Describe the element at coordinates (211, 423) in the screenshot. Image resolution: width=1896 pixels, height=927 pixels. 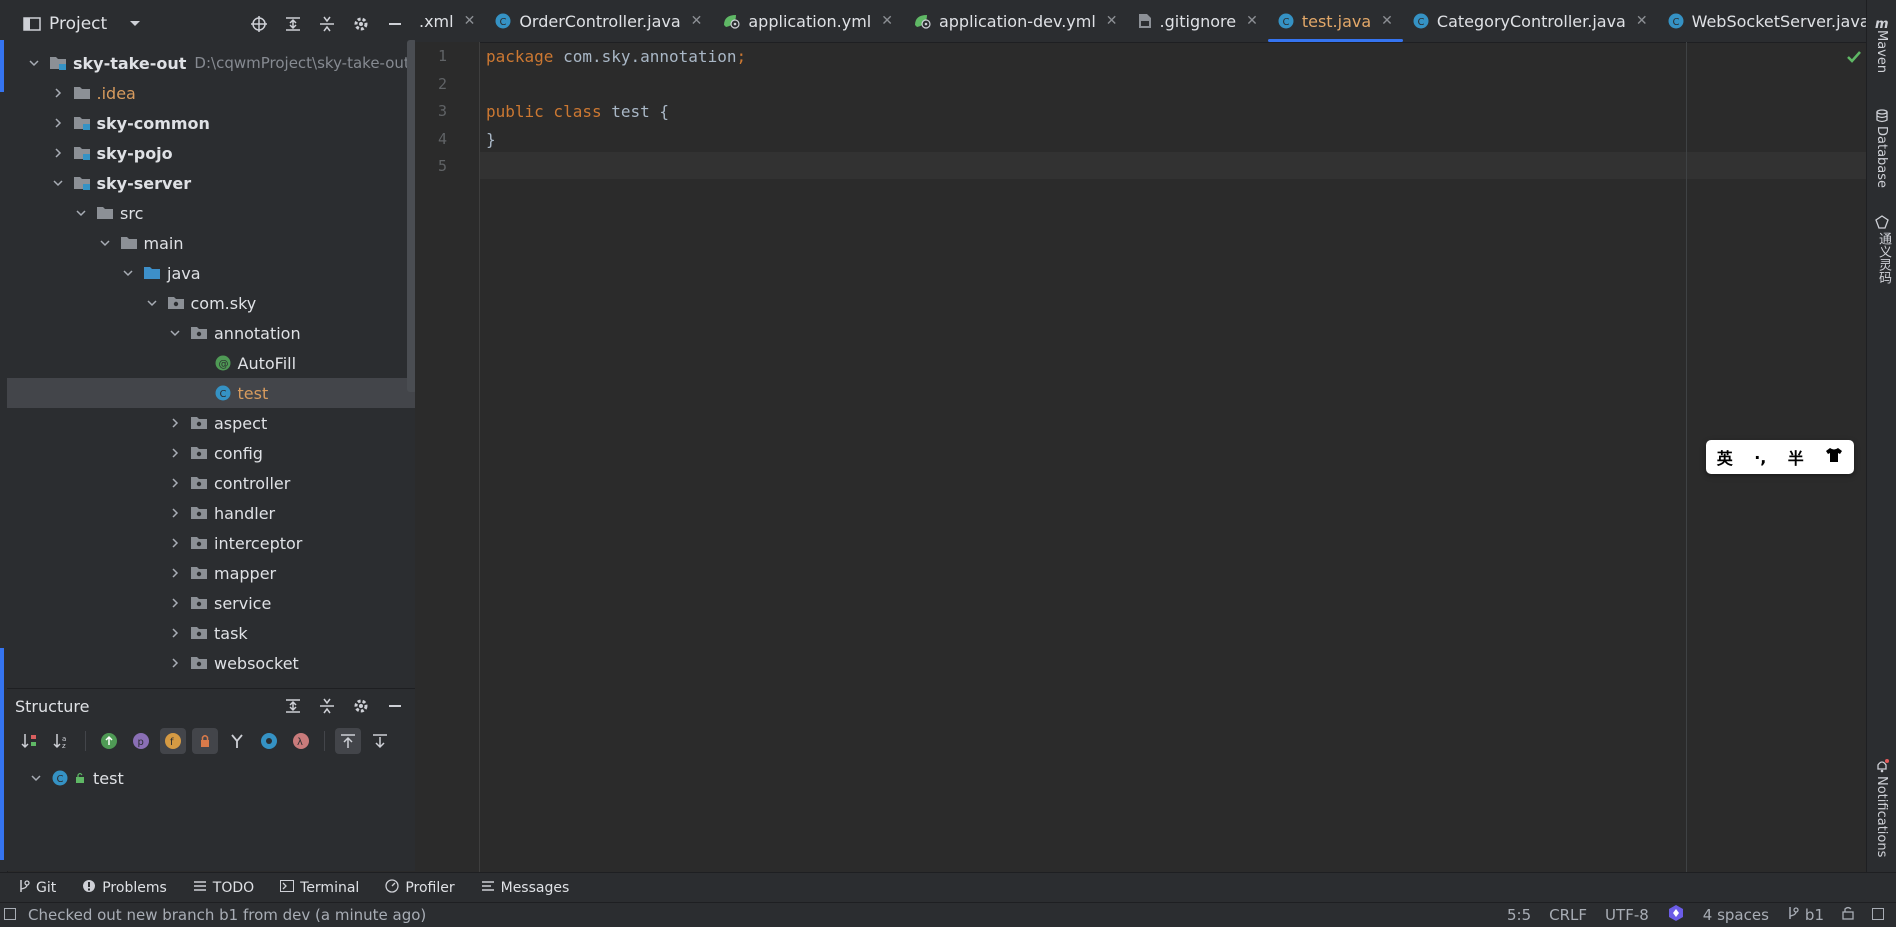
I see `project-tree-item: aspect` at that location.